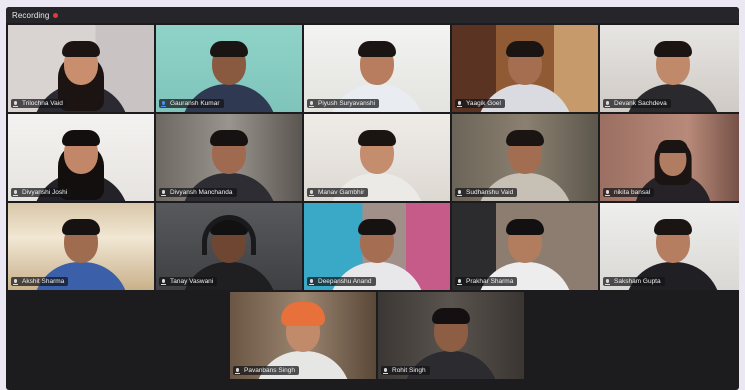 The image size is (745, 390). I want to click on participant-name-tag: Gauransh Kumar, so click(191, 103).